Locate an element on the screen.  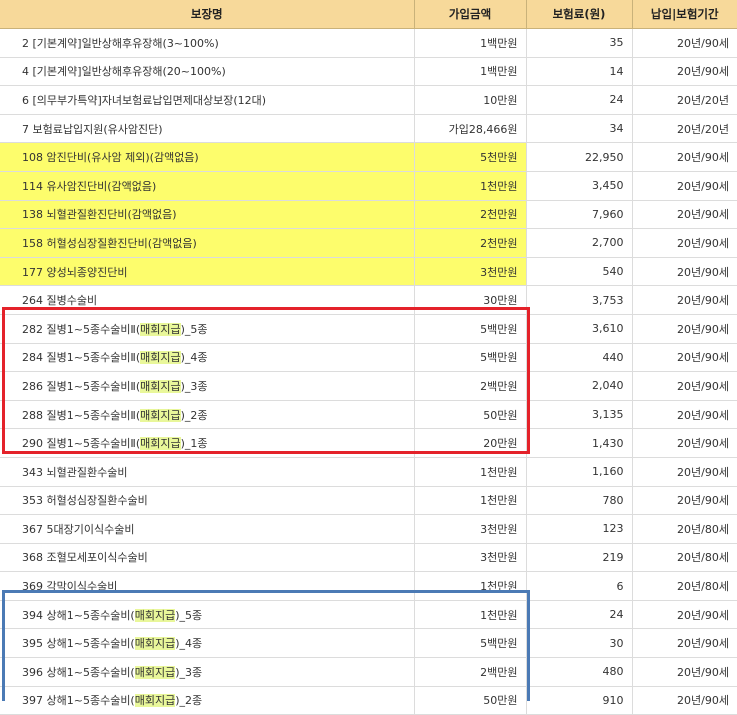
premium-cell: 7,960 is located at coordinates (579, 215).